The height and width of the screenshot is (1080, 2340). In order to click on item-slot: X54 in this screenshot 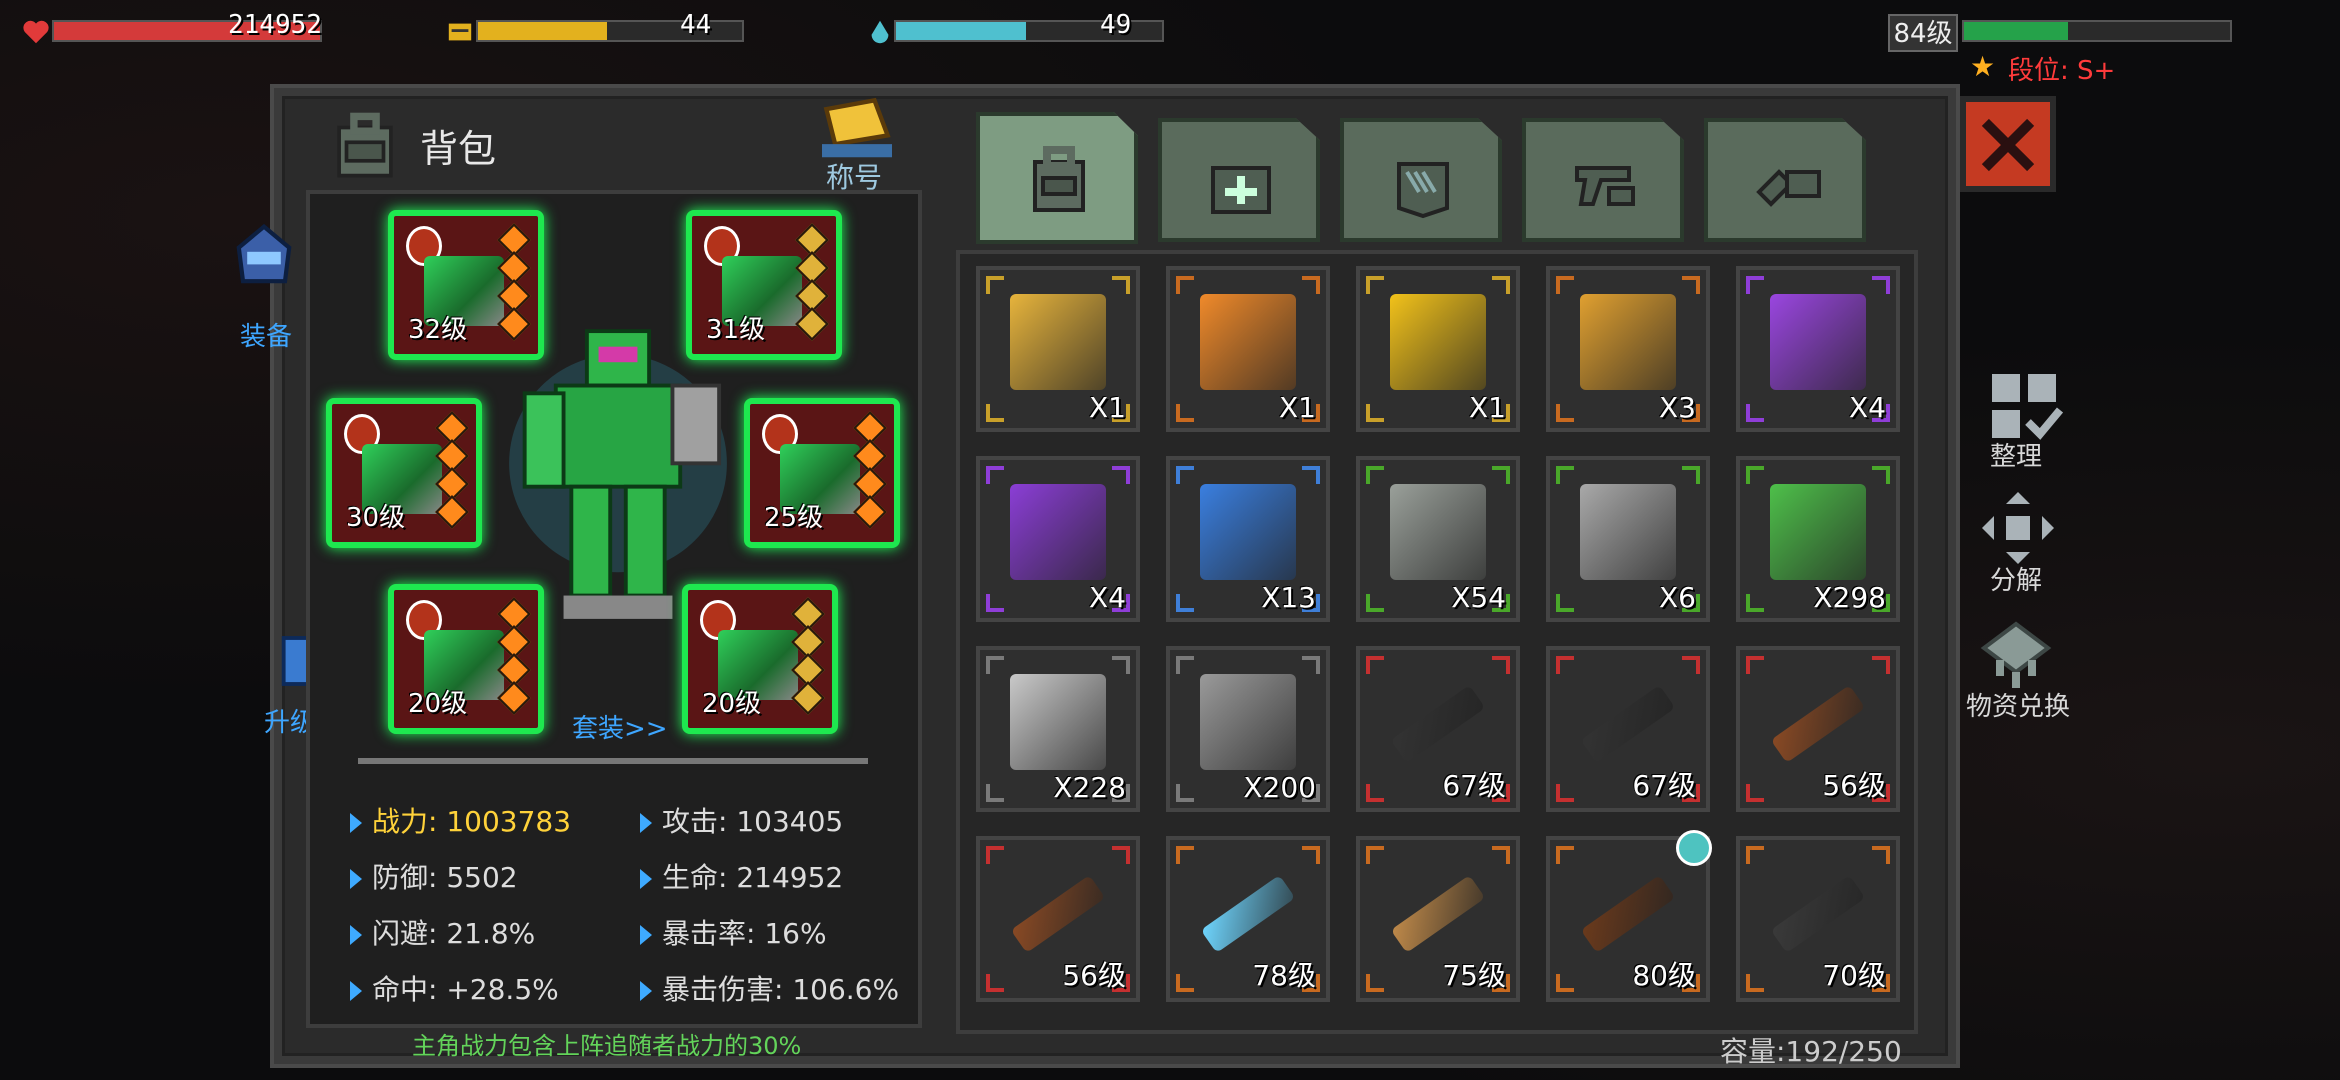, I will do `click(1438, 539)`.